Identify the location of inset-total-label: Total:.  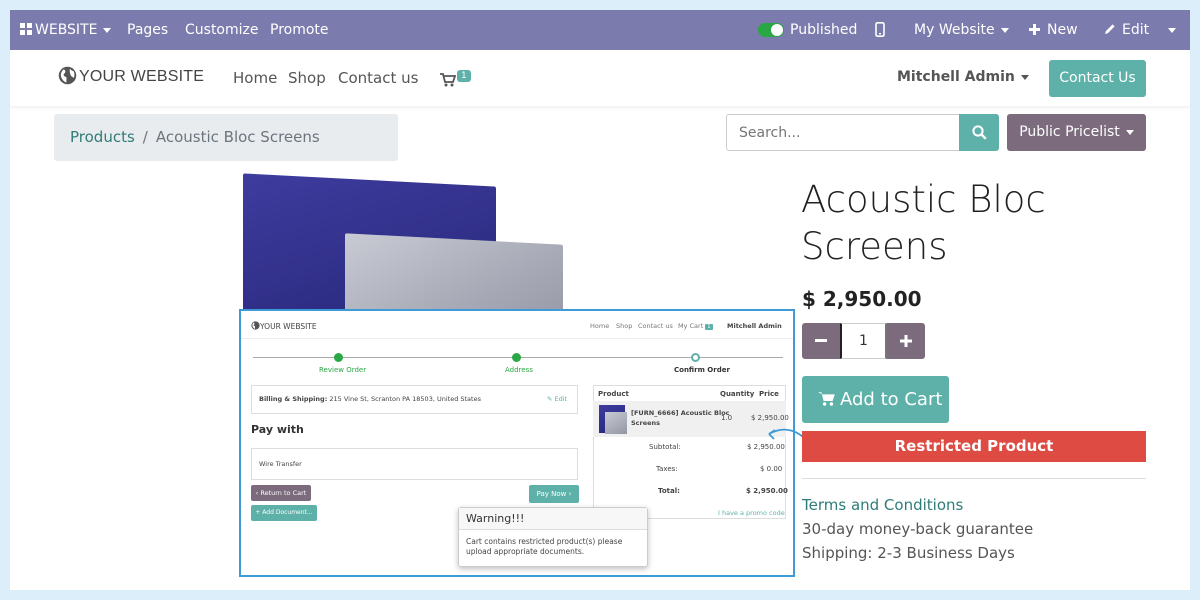
(669, 491).